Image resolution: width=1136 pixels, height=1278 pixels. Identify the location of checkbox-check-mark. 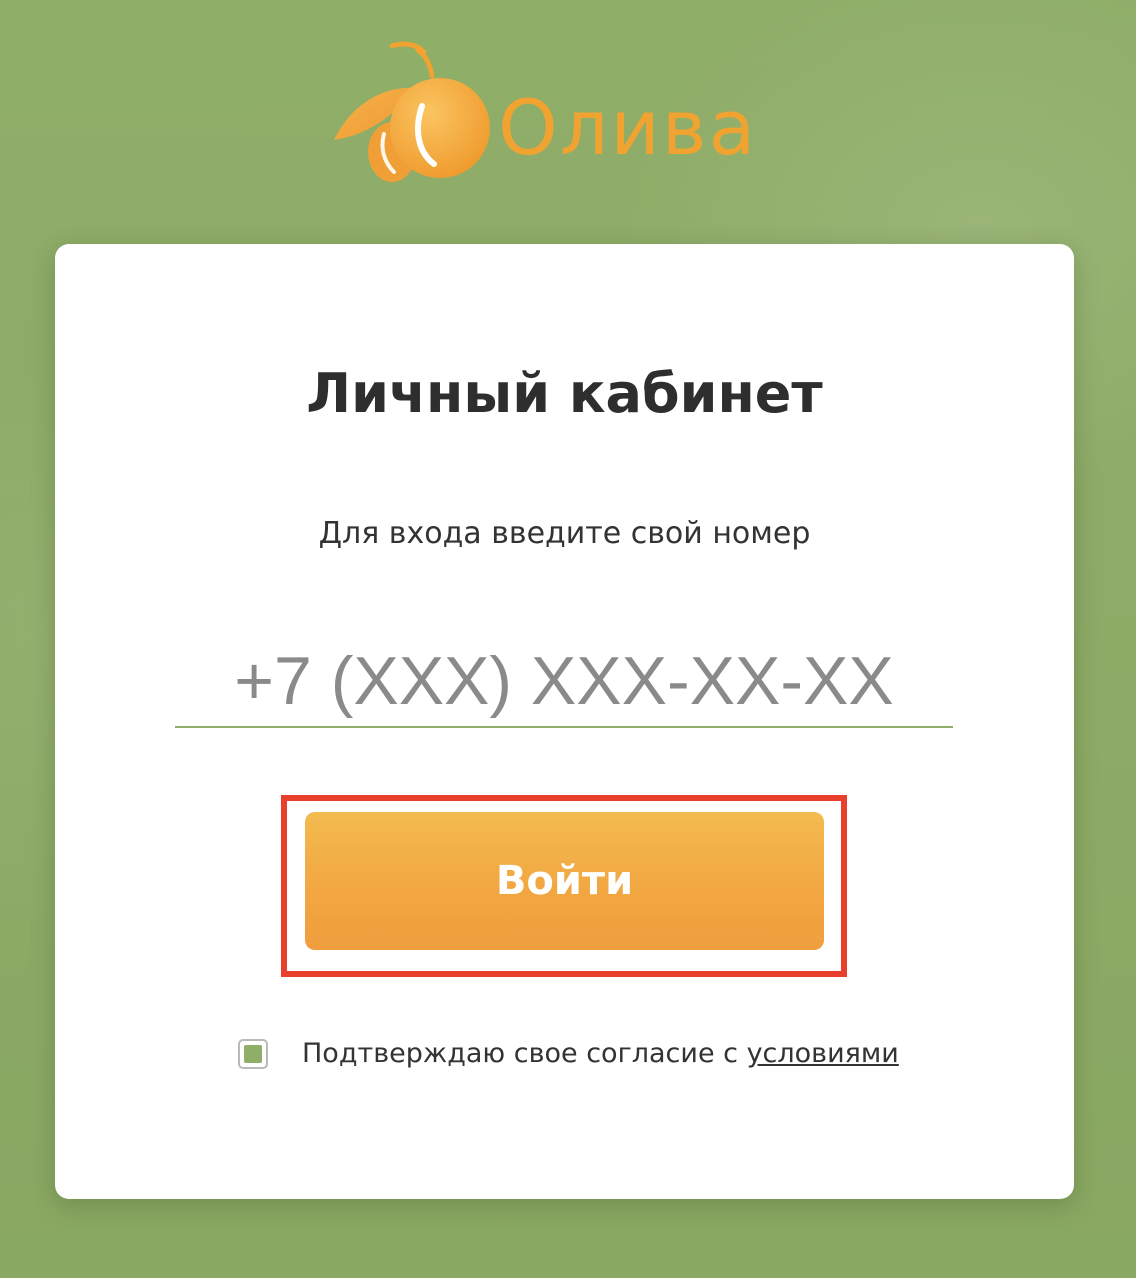
(253, 1054).